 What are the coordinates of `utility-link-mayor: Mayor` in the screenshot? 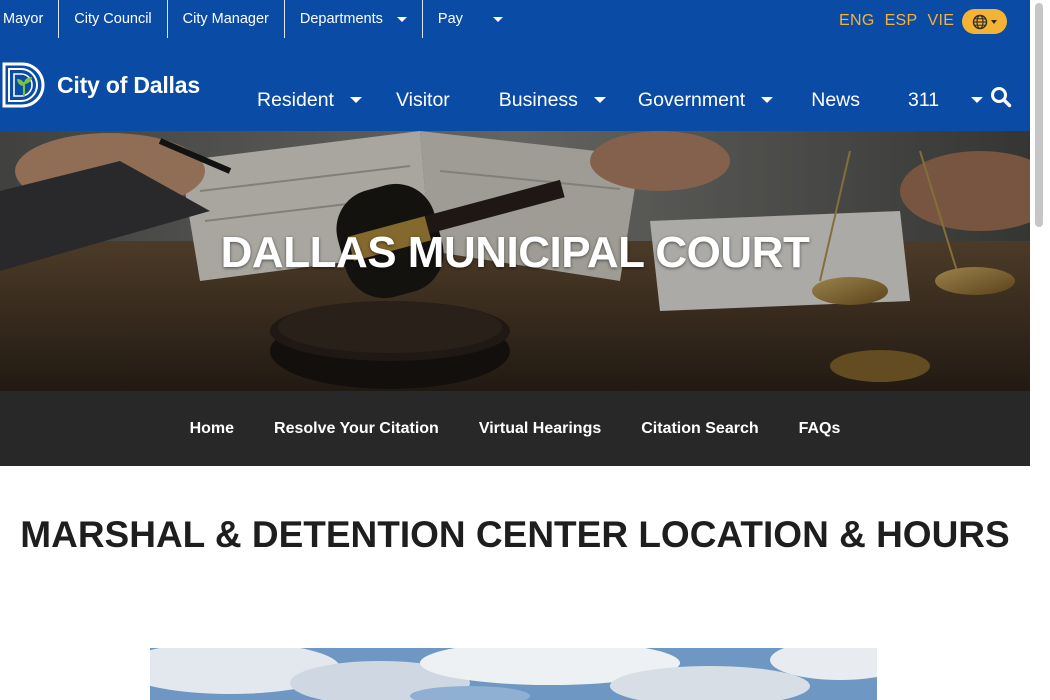 It's located at (30, 19).